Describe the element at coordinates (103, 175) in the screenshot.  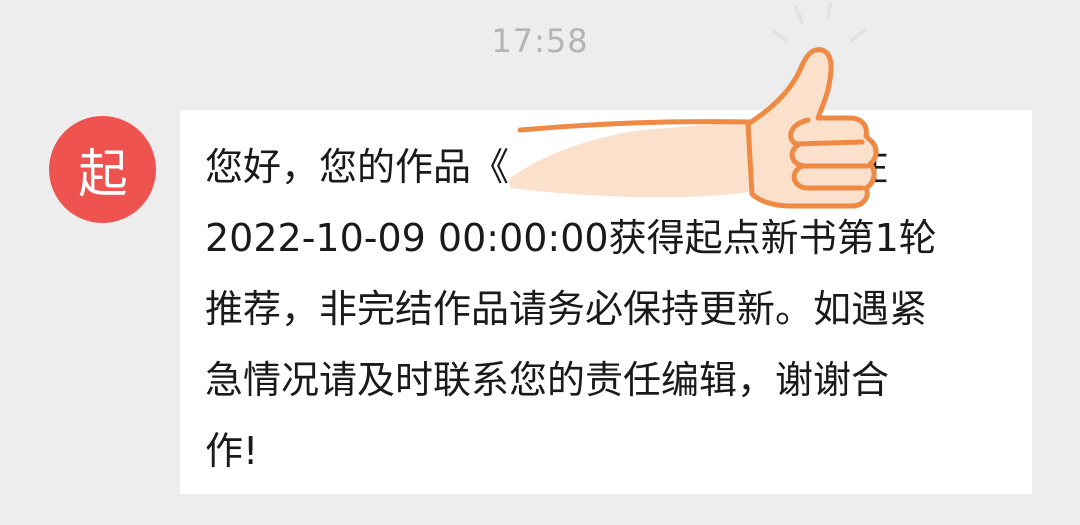
I see `qidian-logo-icon: 起` at that location.